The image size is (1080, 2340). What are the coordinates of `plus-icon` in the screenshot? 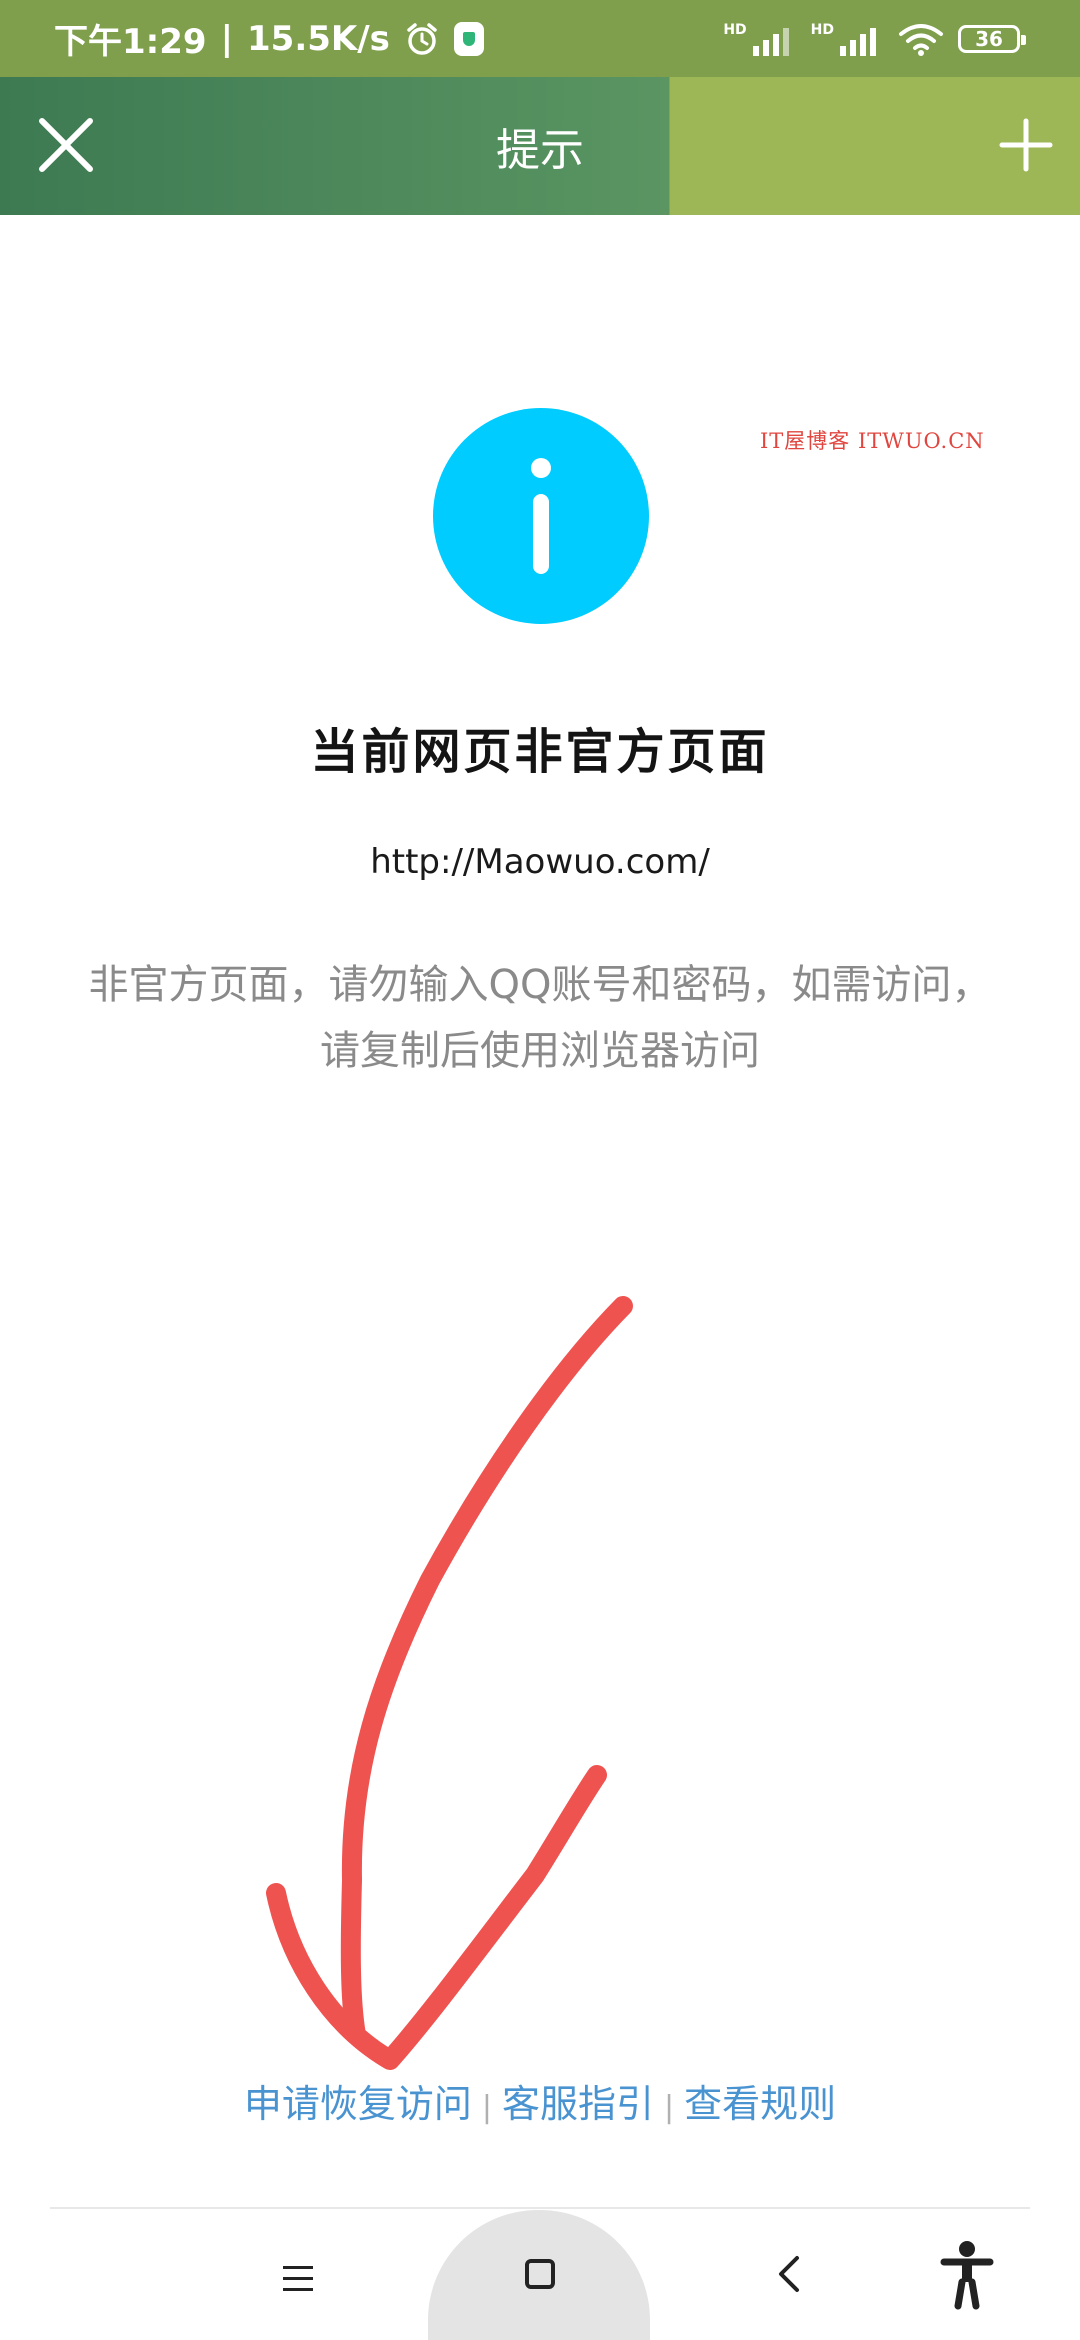 It's located at (1026, 145).